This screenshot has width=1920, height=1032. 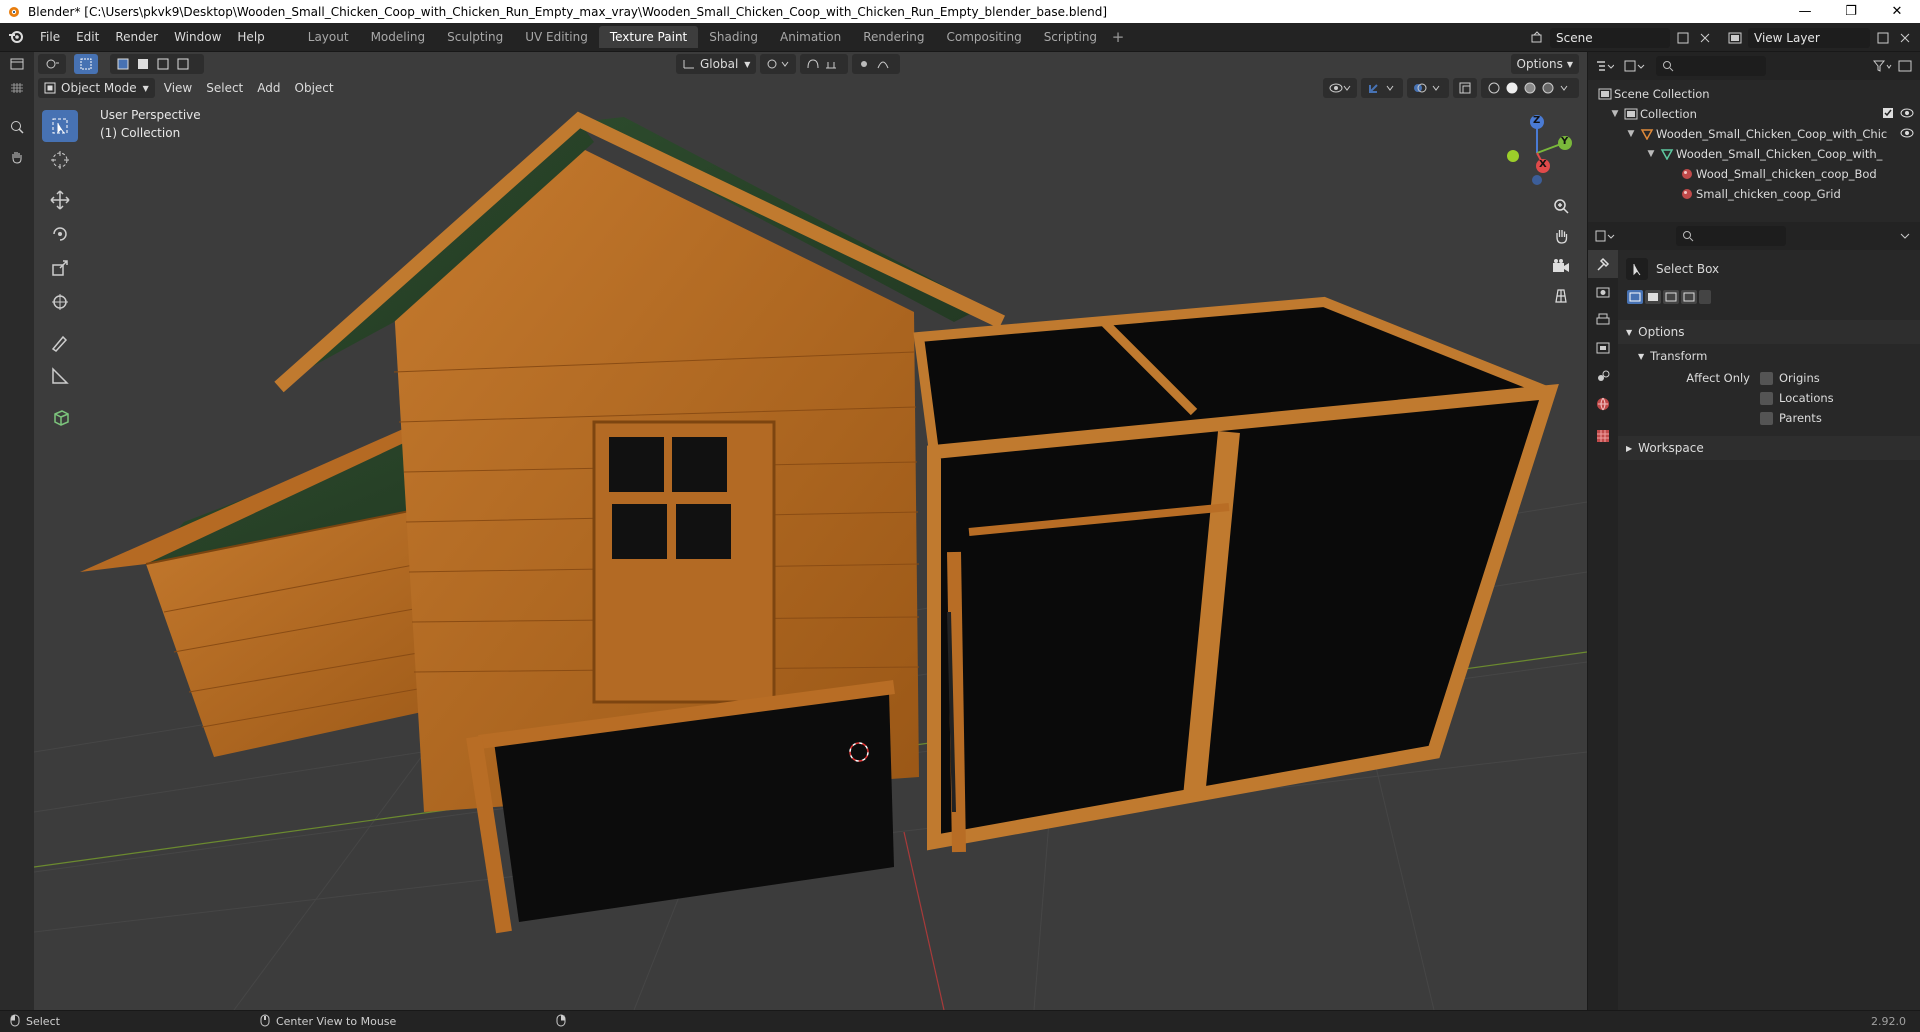 What do you see at coordinates (1603, 376) in the screenshot?
I see `tab-scene` at bounding box center [1603, 376].